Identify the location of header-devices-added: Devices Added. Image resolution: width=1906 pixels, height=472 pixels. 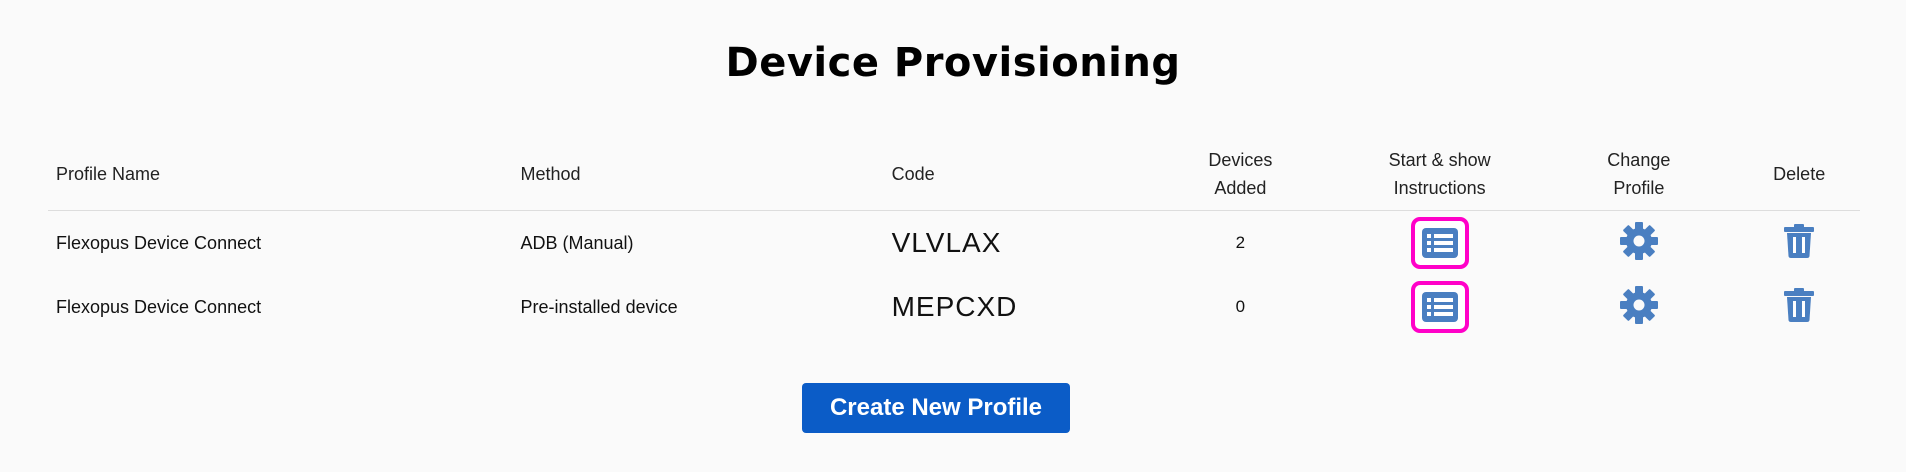
(1240, 174).